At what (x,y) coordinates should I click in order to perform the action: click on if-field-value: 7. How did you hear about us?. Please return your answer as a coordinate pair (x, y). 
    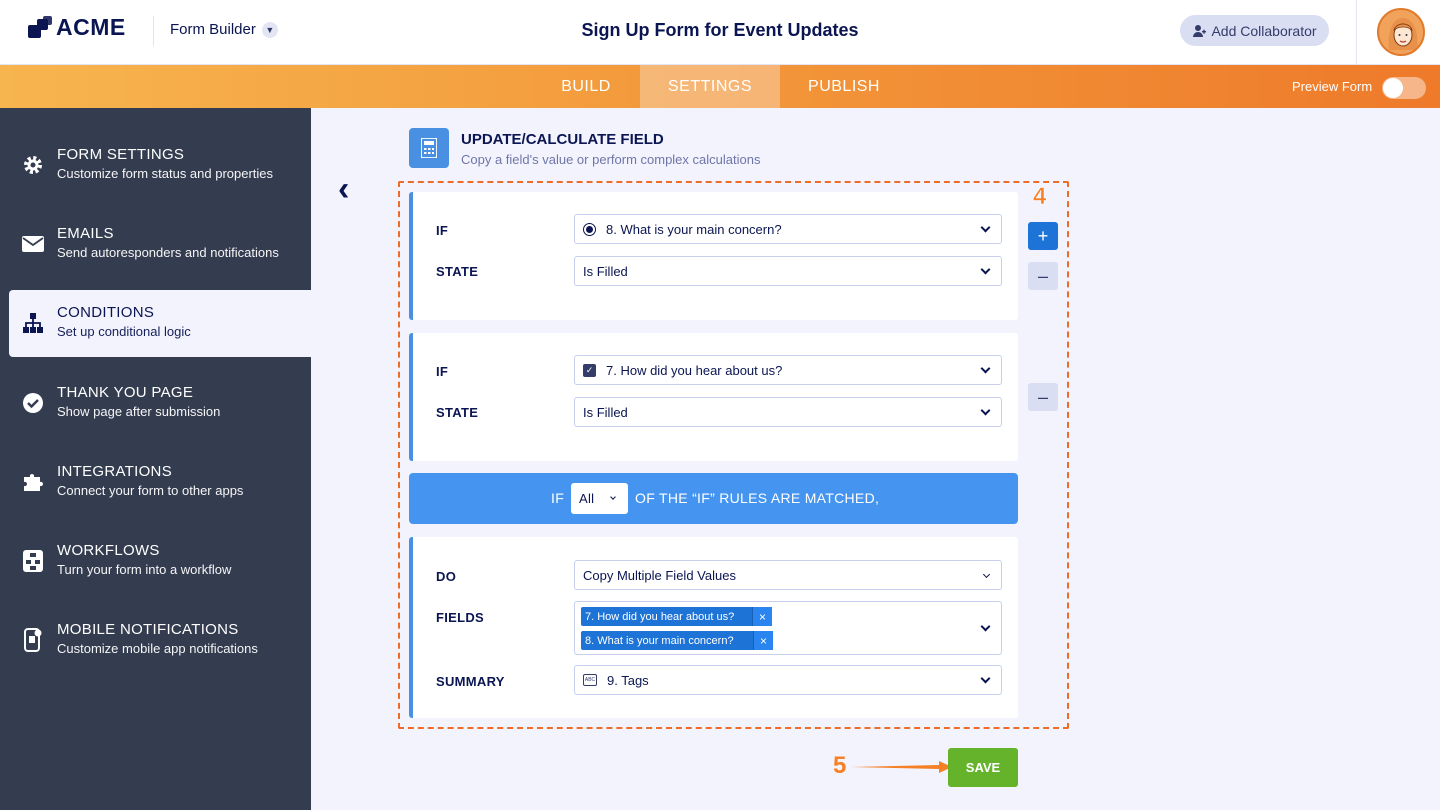
    Looking at the image, I should click on (694, 370).